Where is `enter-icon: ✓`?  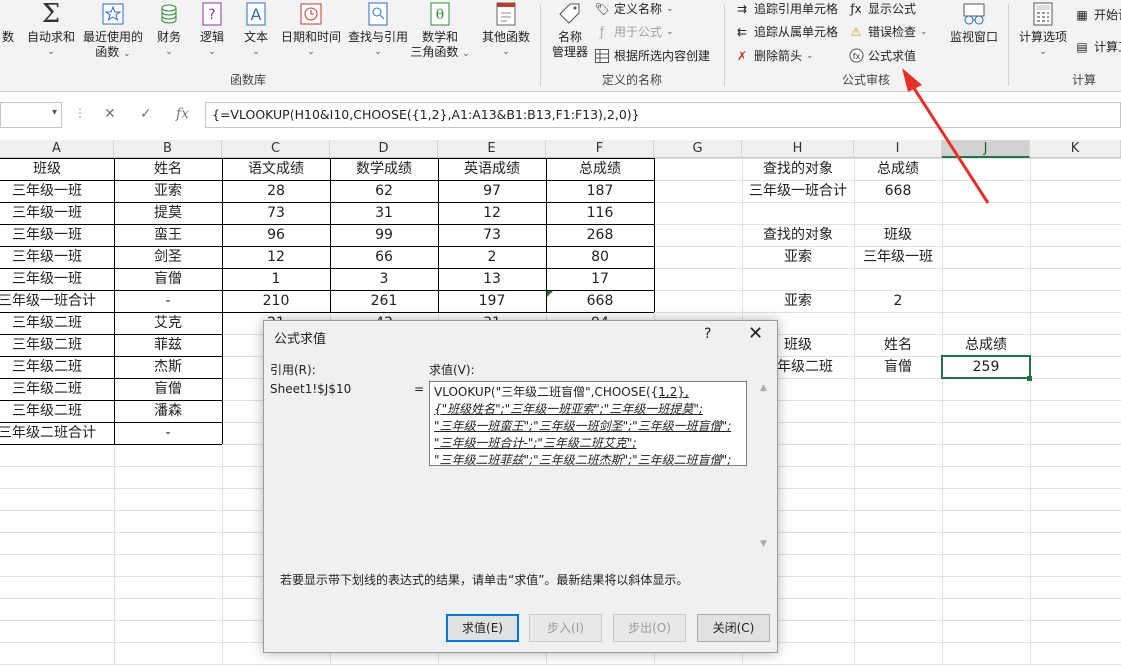
enter-icon: ✓ is located at coordinates (146, 114).